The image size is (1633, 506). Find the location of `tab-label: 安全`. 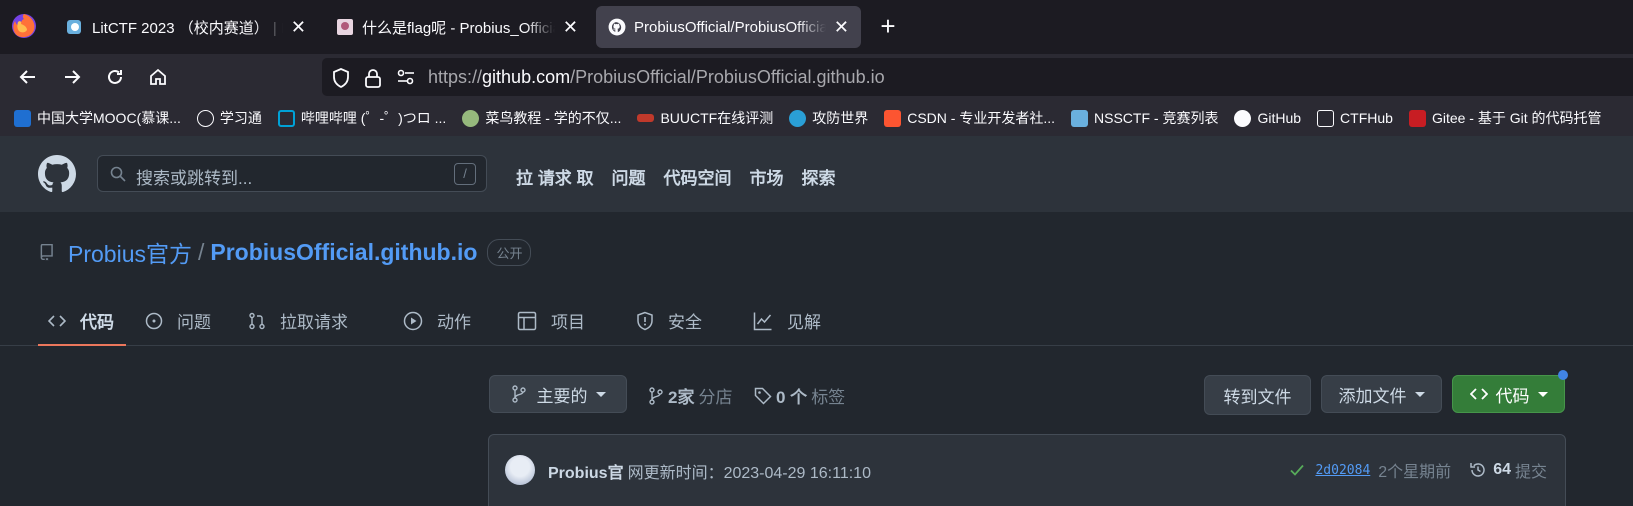

tab-label: 安全 is located at coordinates (685, 322).